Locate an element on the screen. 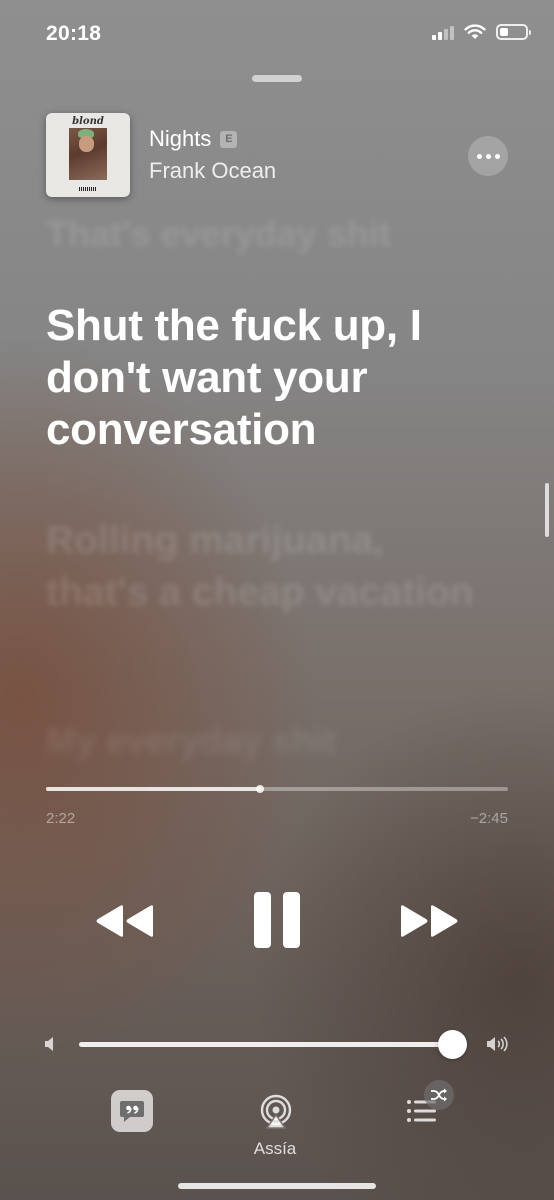  playback-scrubber-knob is located at coordinates (260, 789).